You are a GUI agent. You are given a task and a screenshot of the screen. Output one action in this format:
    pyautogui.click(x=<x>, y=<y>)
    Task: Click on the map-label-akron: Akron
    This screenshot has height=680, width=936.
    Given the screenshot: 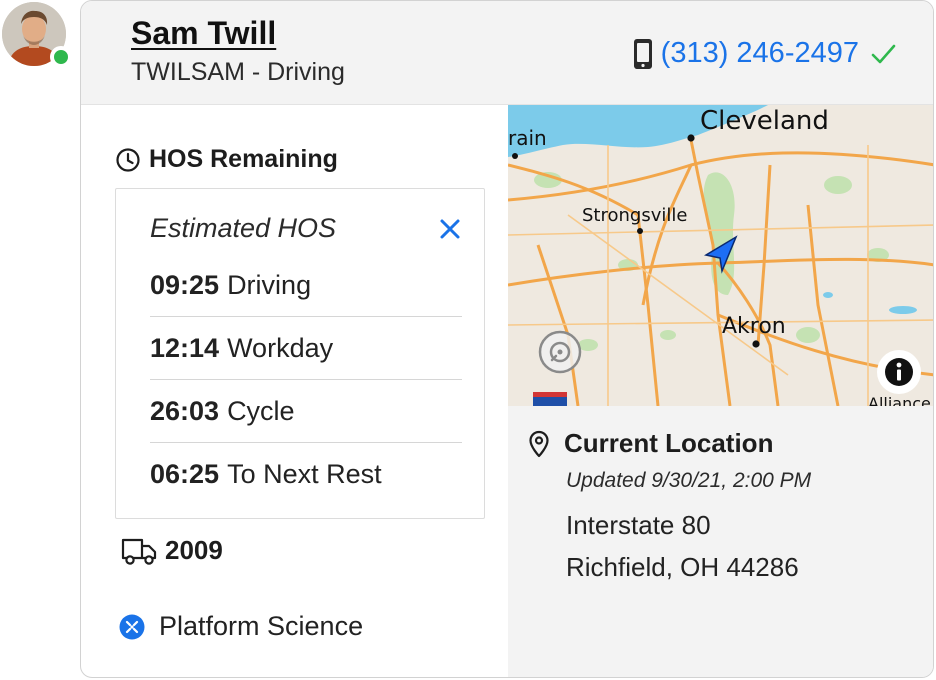 What is the action you would take?
    pyautogui.click(x=754, y=326)
    